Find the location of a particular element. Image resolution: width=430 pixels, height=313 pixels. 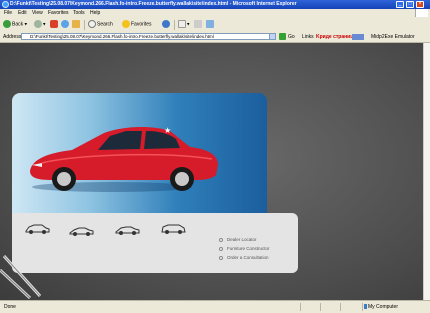

edit-button is located at coordinates (210, 24).